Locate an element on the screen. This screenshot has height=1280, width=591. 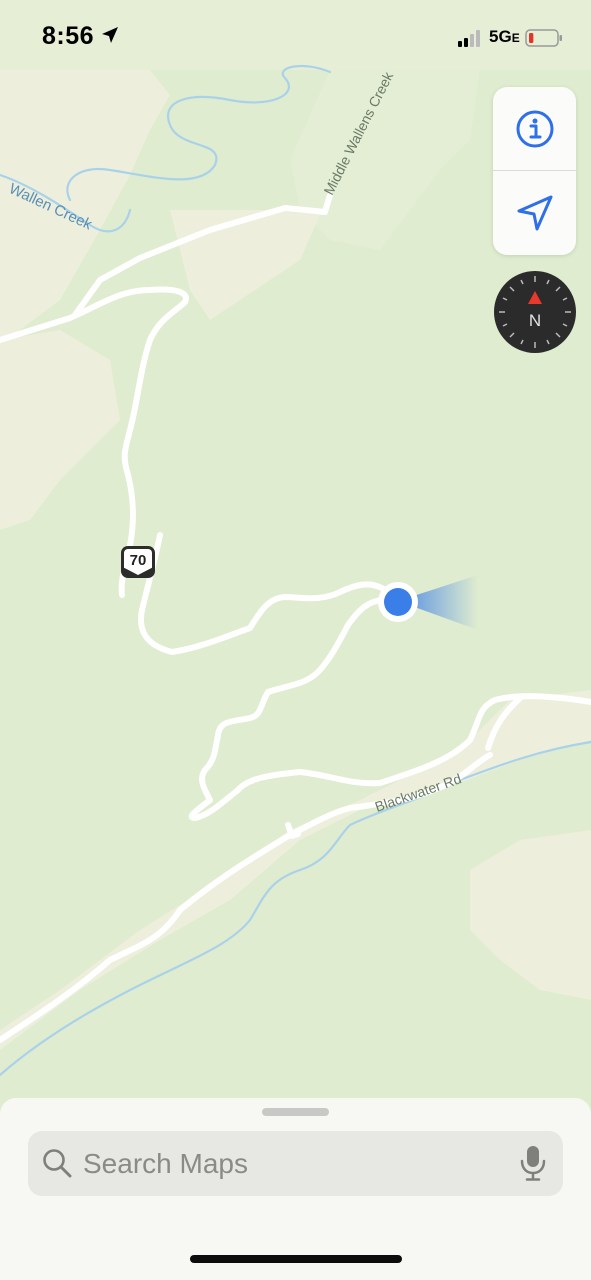
cellular-signal-icon is located at coordinates (469, 38).